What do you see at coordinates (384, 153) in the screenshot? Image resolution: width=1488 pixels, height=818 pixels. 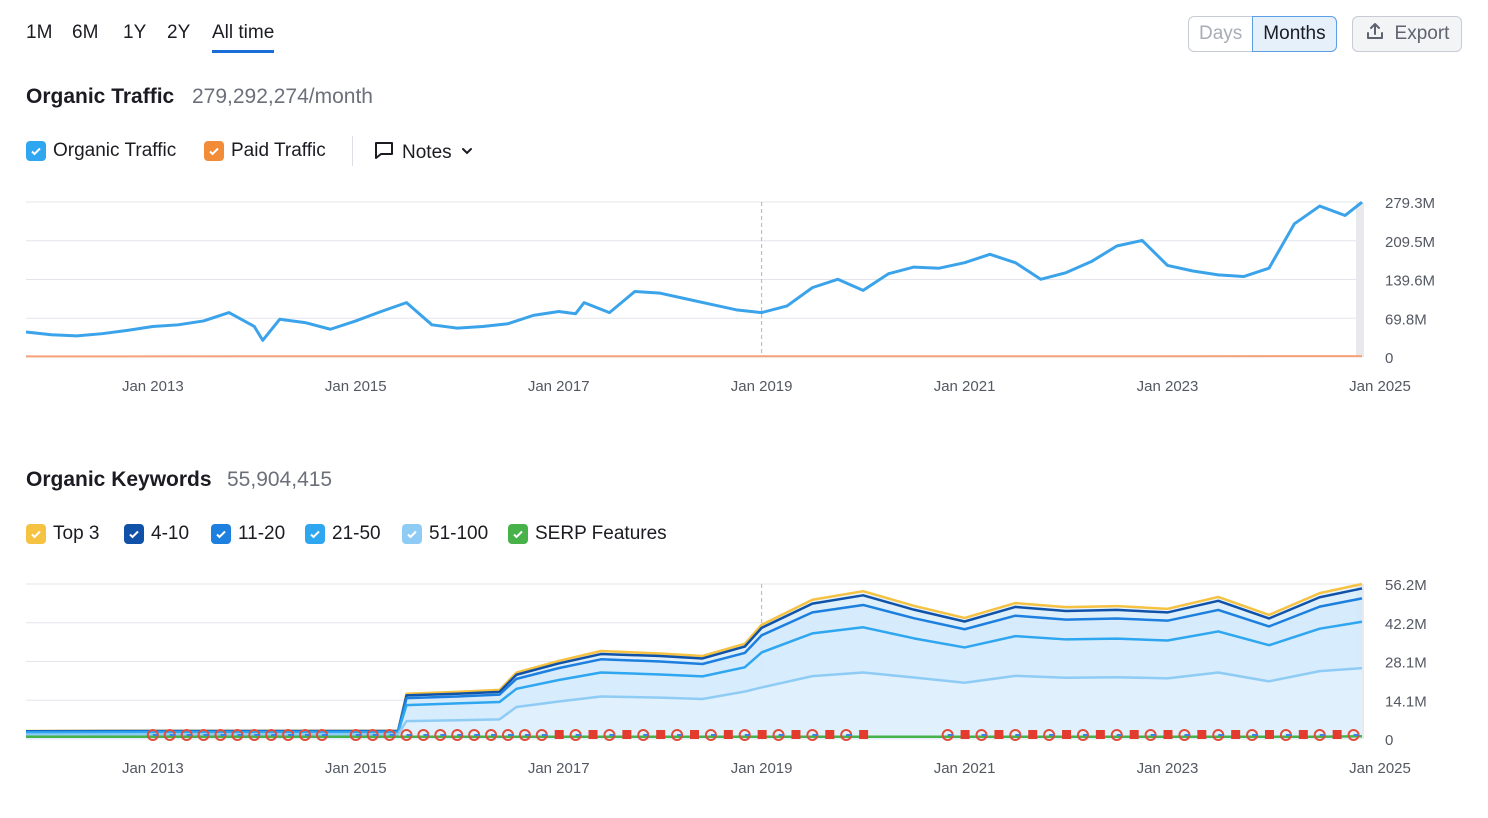 I see `comment-icon` at bounding box center [384, 153].